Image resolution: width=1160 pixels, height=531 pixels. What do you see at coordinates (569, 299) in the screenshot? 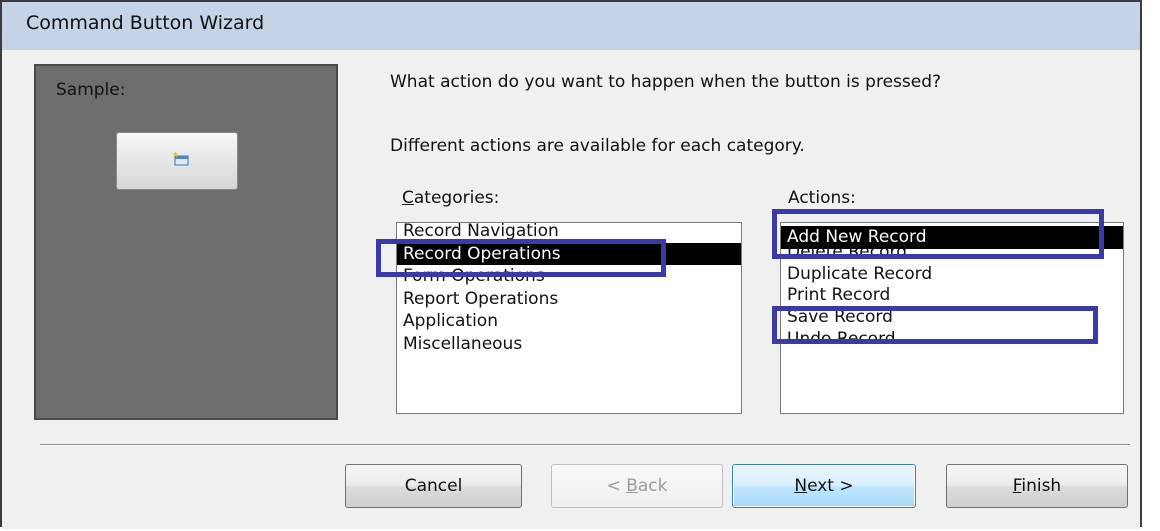
I see `category-item-report-operations: Report Operations` at bounding box center [569, 299].